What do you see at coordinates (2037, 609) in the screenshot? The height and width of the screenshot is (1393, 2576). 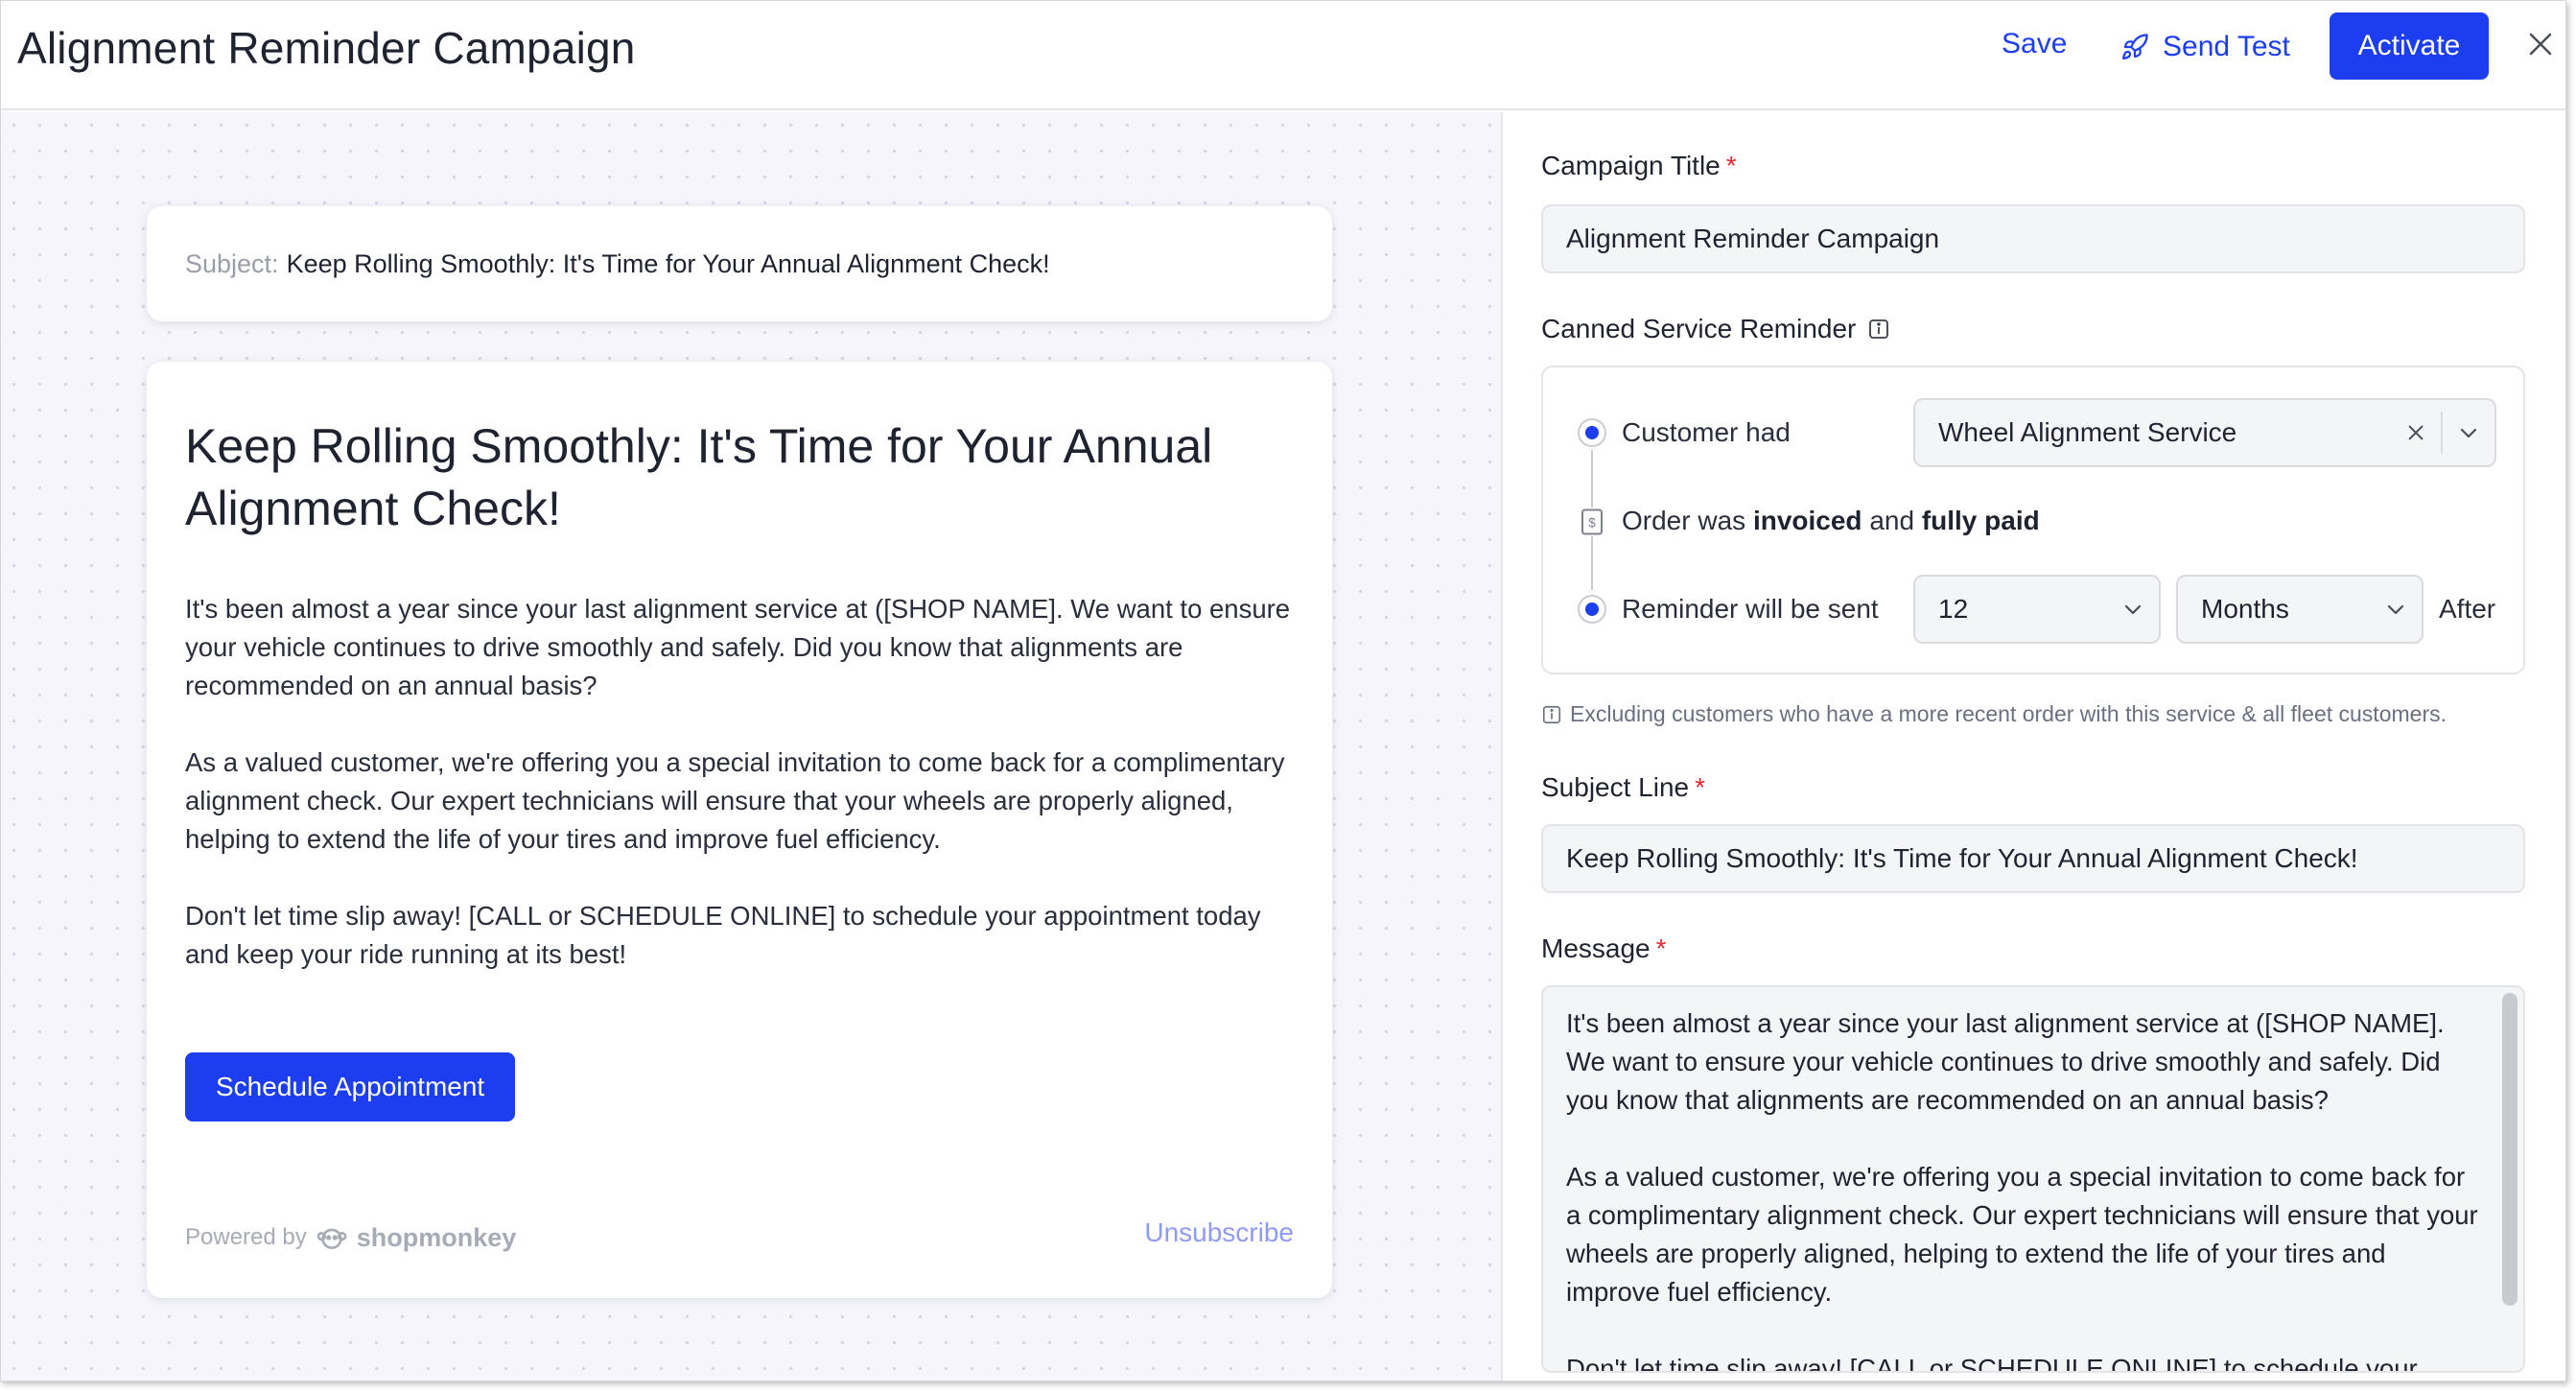 I see `interval-select: 12` at bounding box center [2037, 609].